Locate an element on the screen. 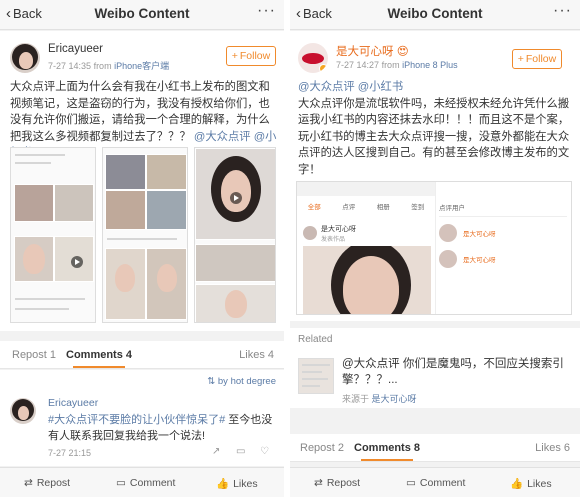 The height and width of the screenshot is (497, 580). verified-badge-icon is located at coordinates (323, 68).